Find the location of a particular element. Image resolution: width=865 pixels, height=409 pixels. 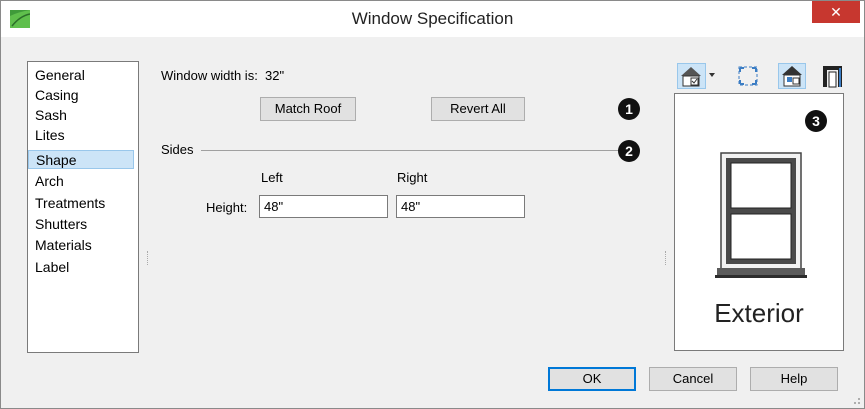

sidebar-item-treatments: Treatments is located at coordinates (81, 203).